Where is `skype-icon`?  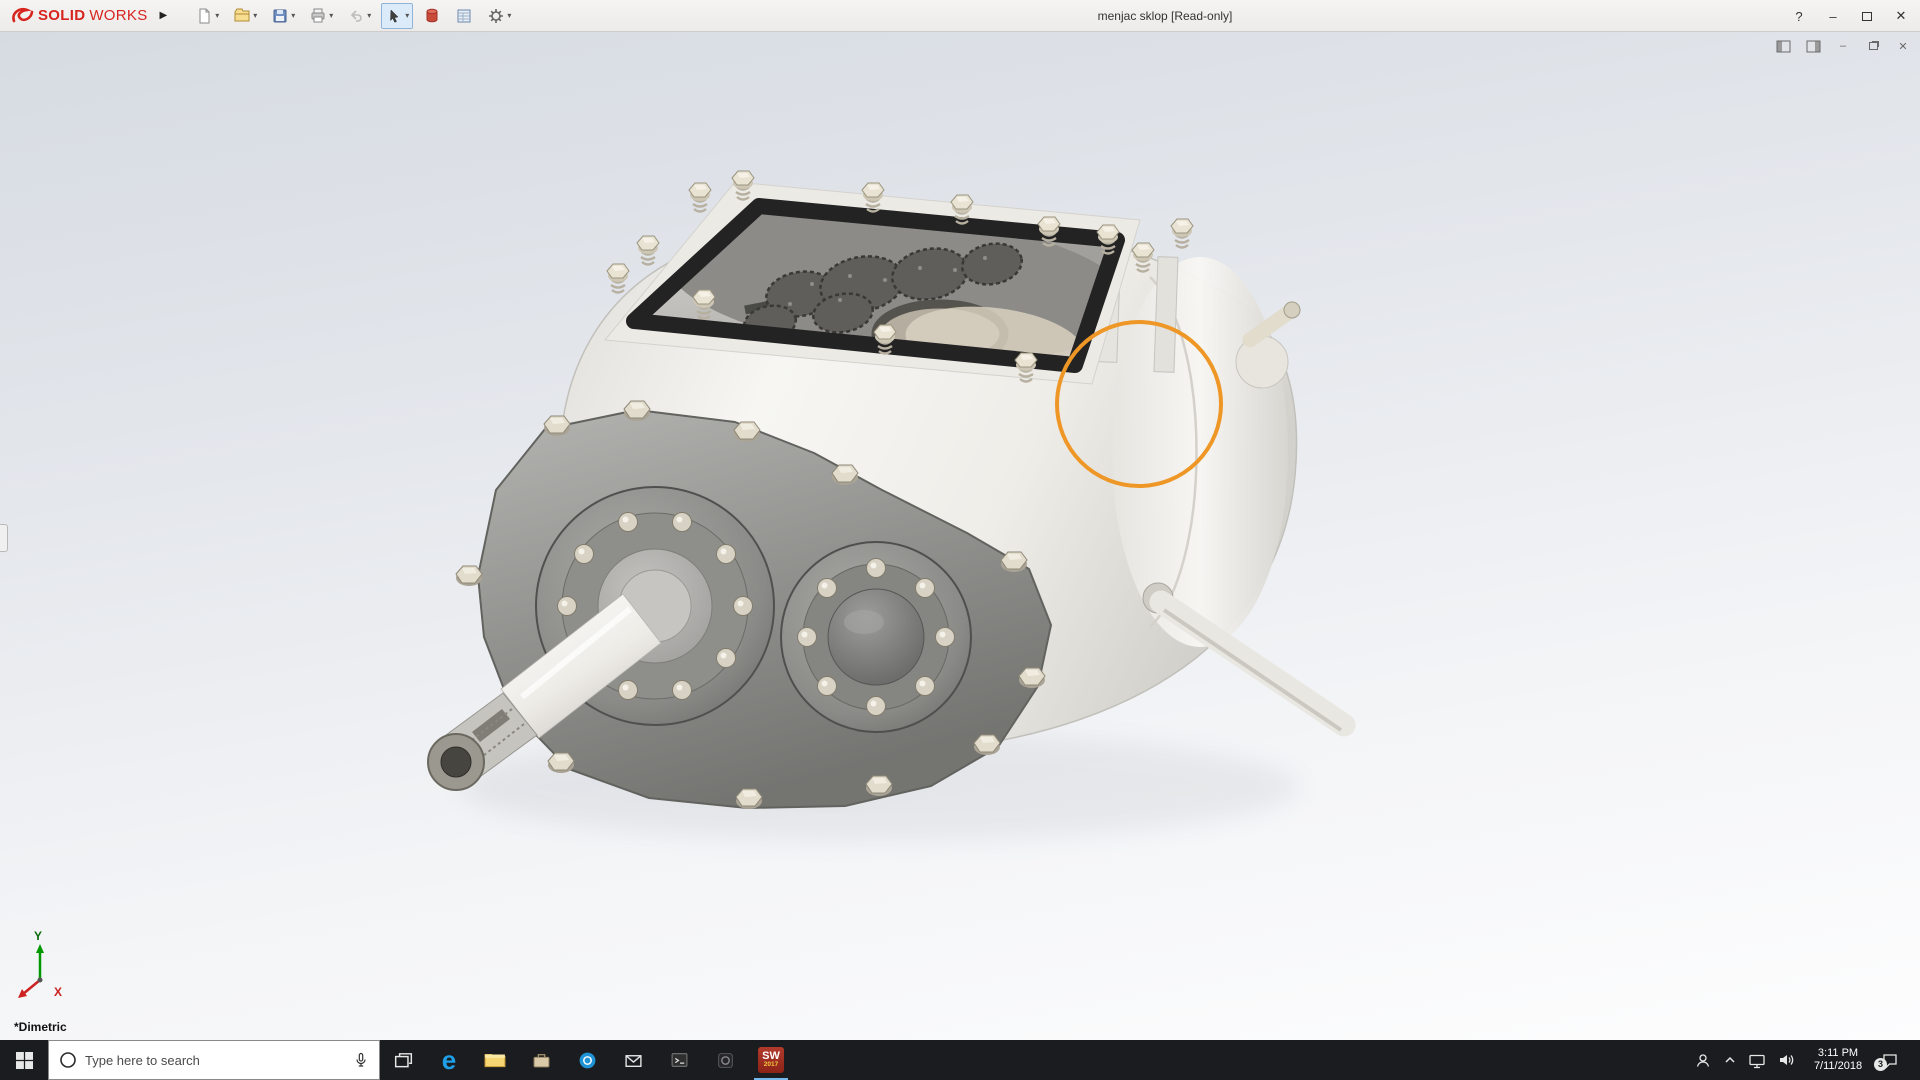
skype-icon is located at coordinates (587, 1060).